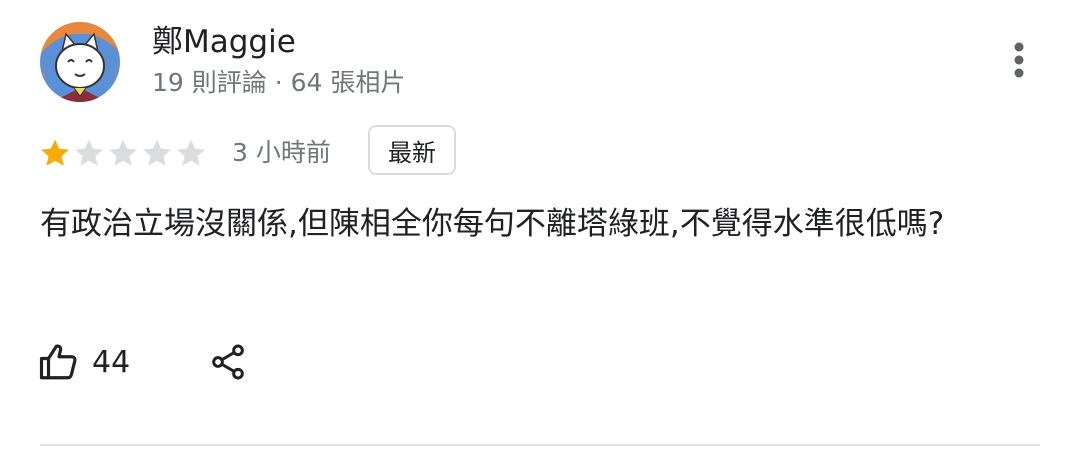 The image size is (1080, 453). I want to click on author-avatar, so click(80, 62).